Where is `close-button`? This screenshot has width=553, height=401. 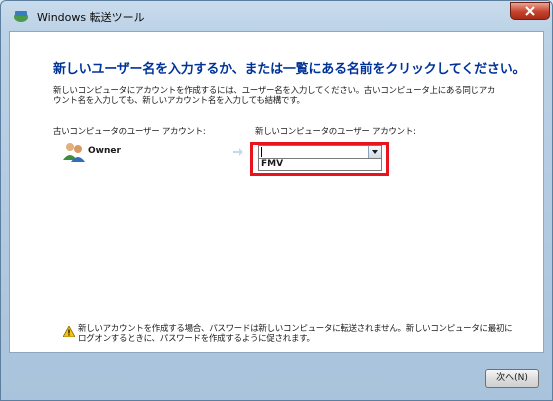
close-button is located at coordinates (530, 11).